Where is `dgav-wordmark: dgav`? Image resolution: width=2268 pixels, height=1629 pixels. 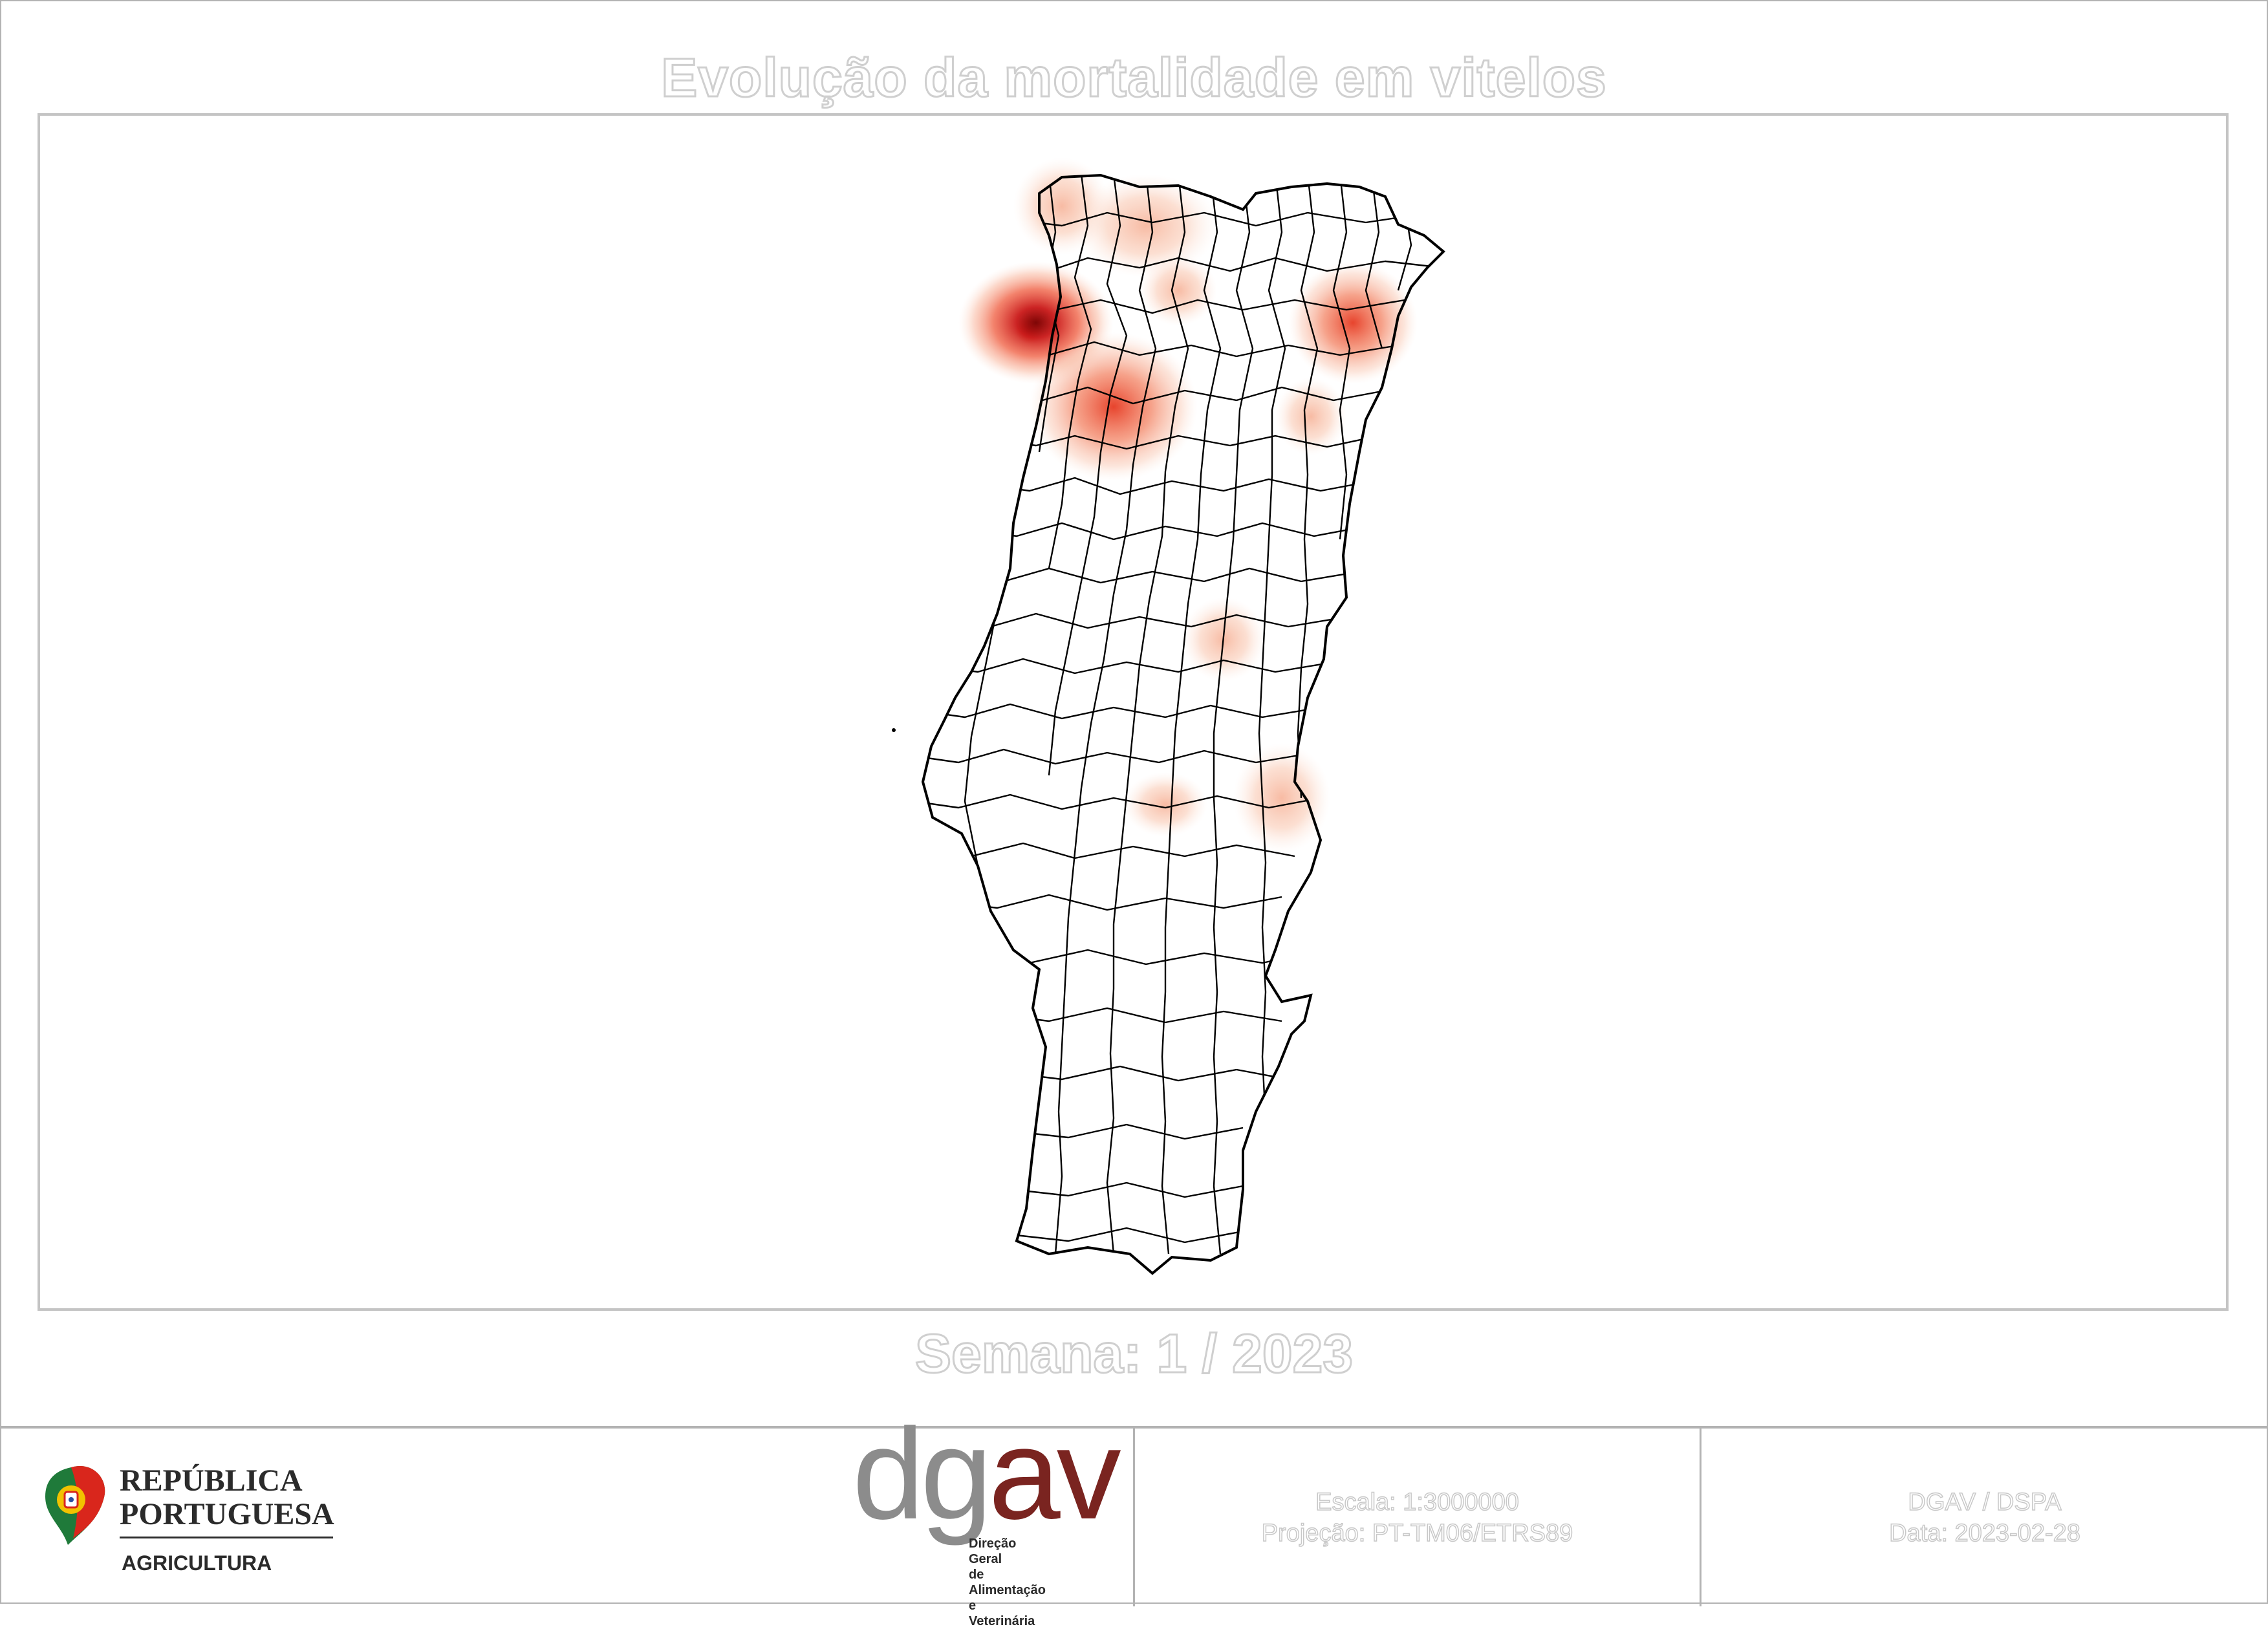 dgav-wordmark: dgav is located at coordinates (986, 1474).